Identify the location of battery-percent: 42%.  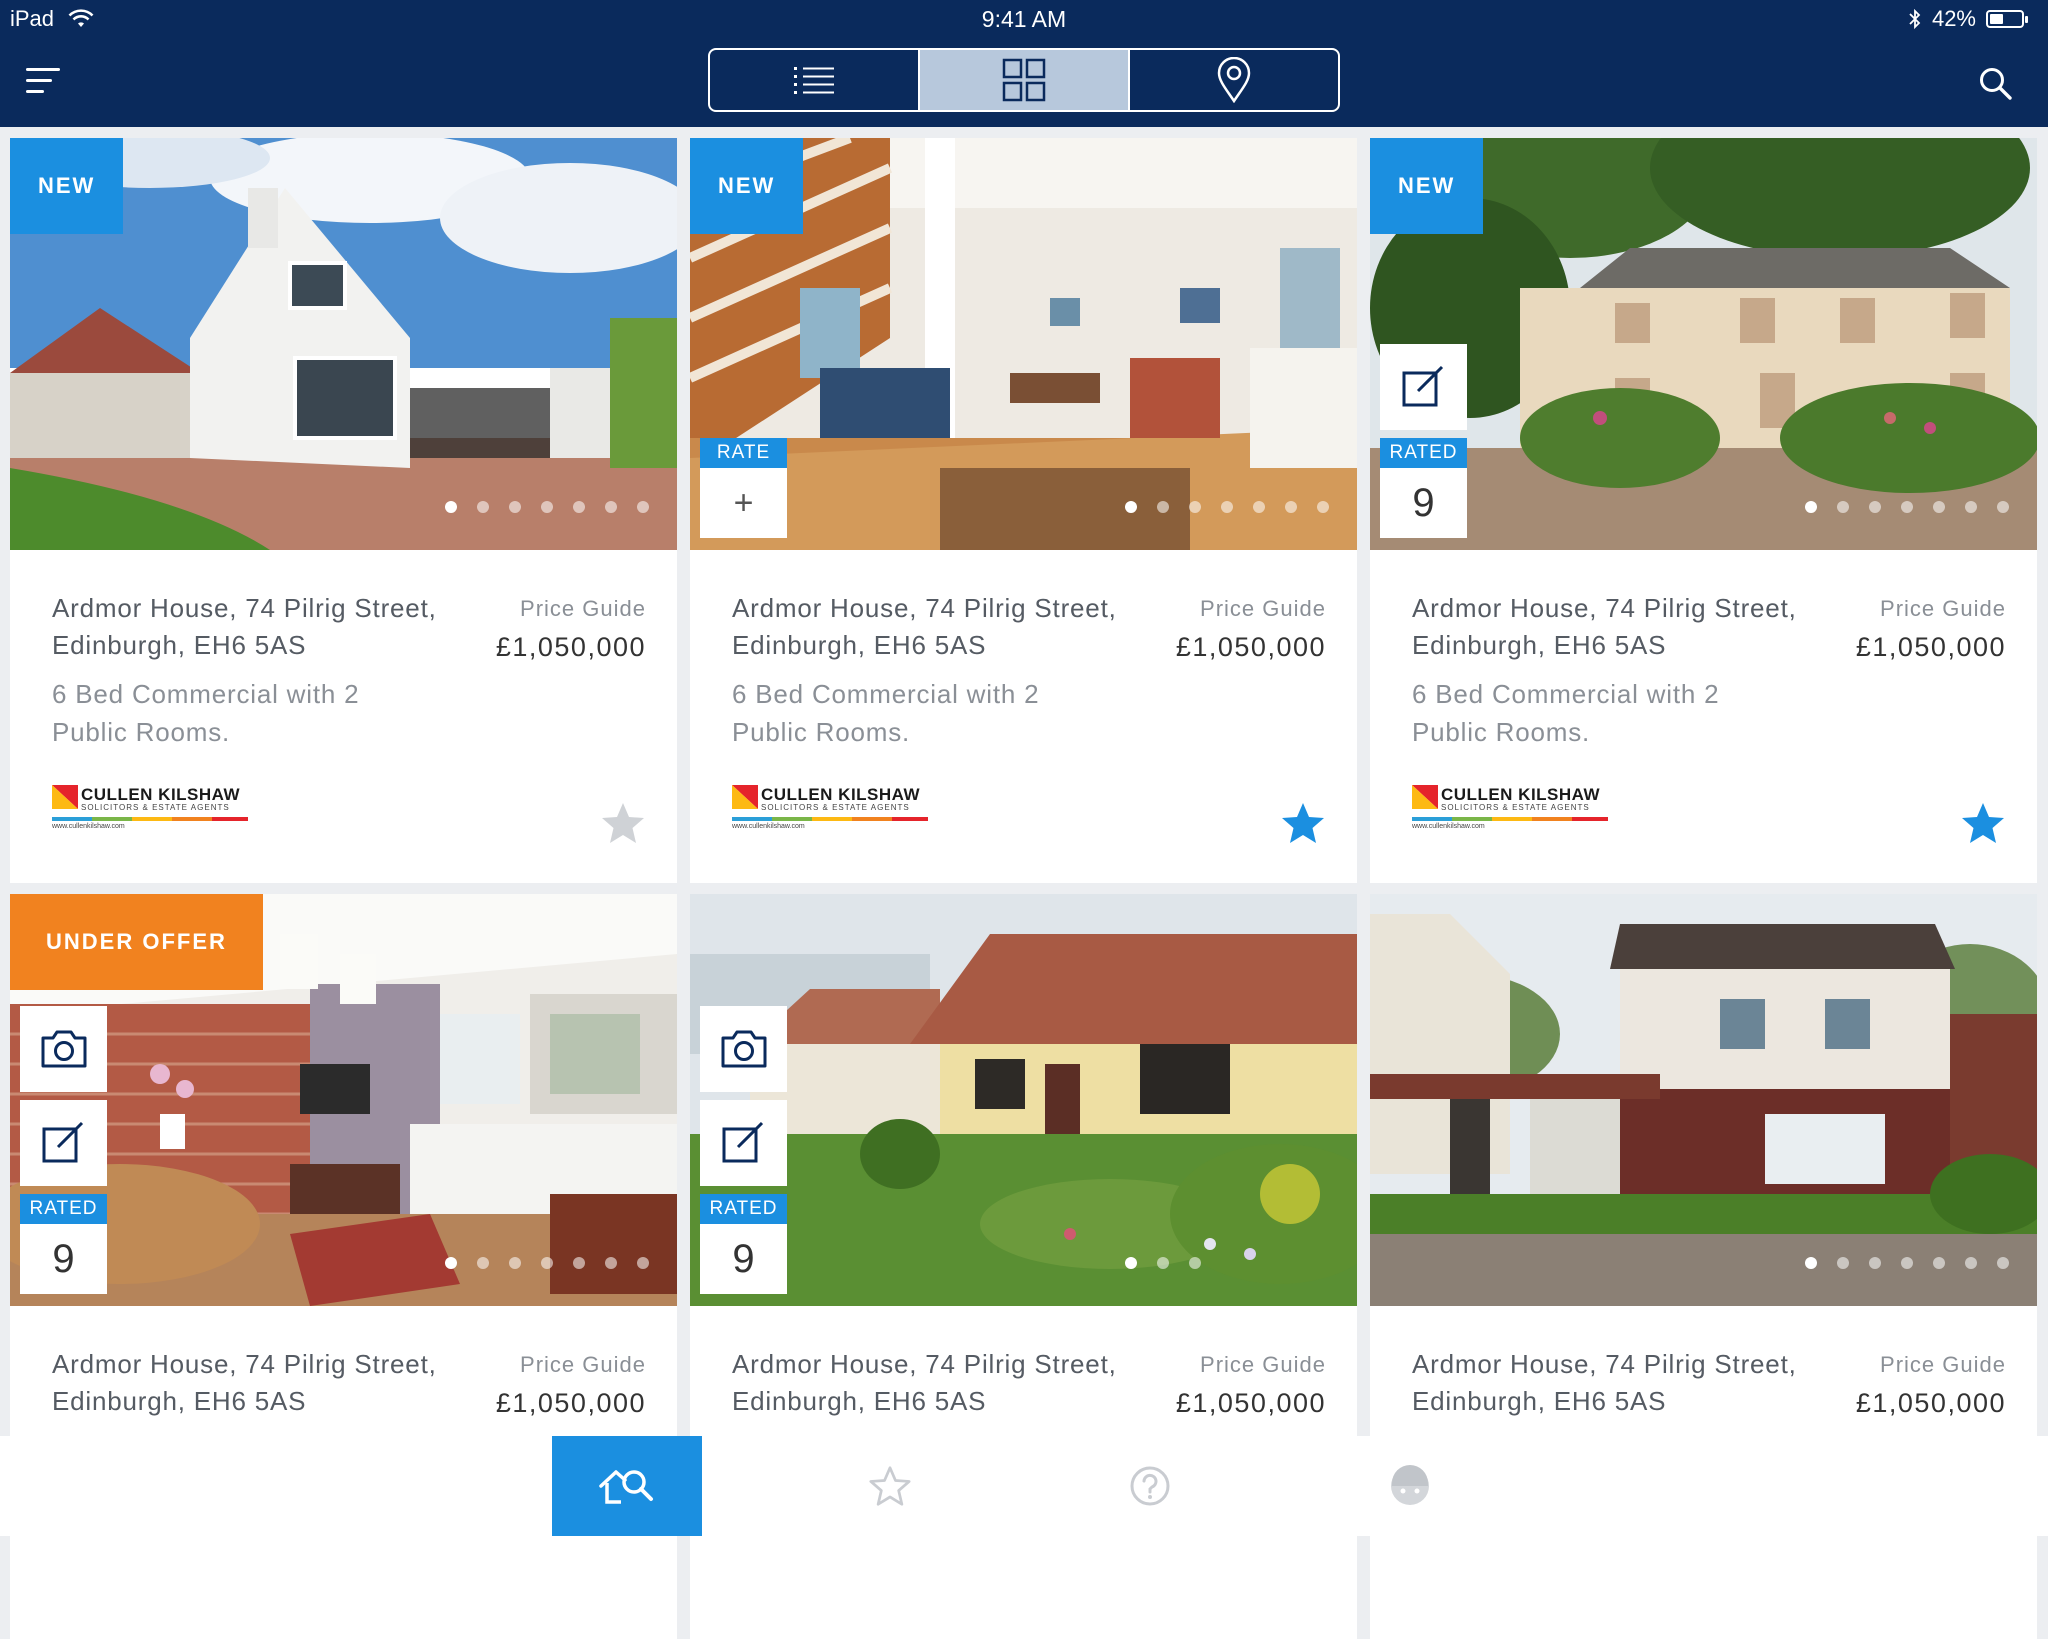
(1953, 18).